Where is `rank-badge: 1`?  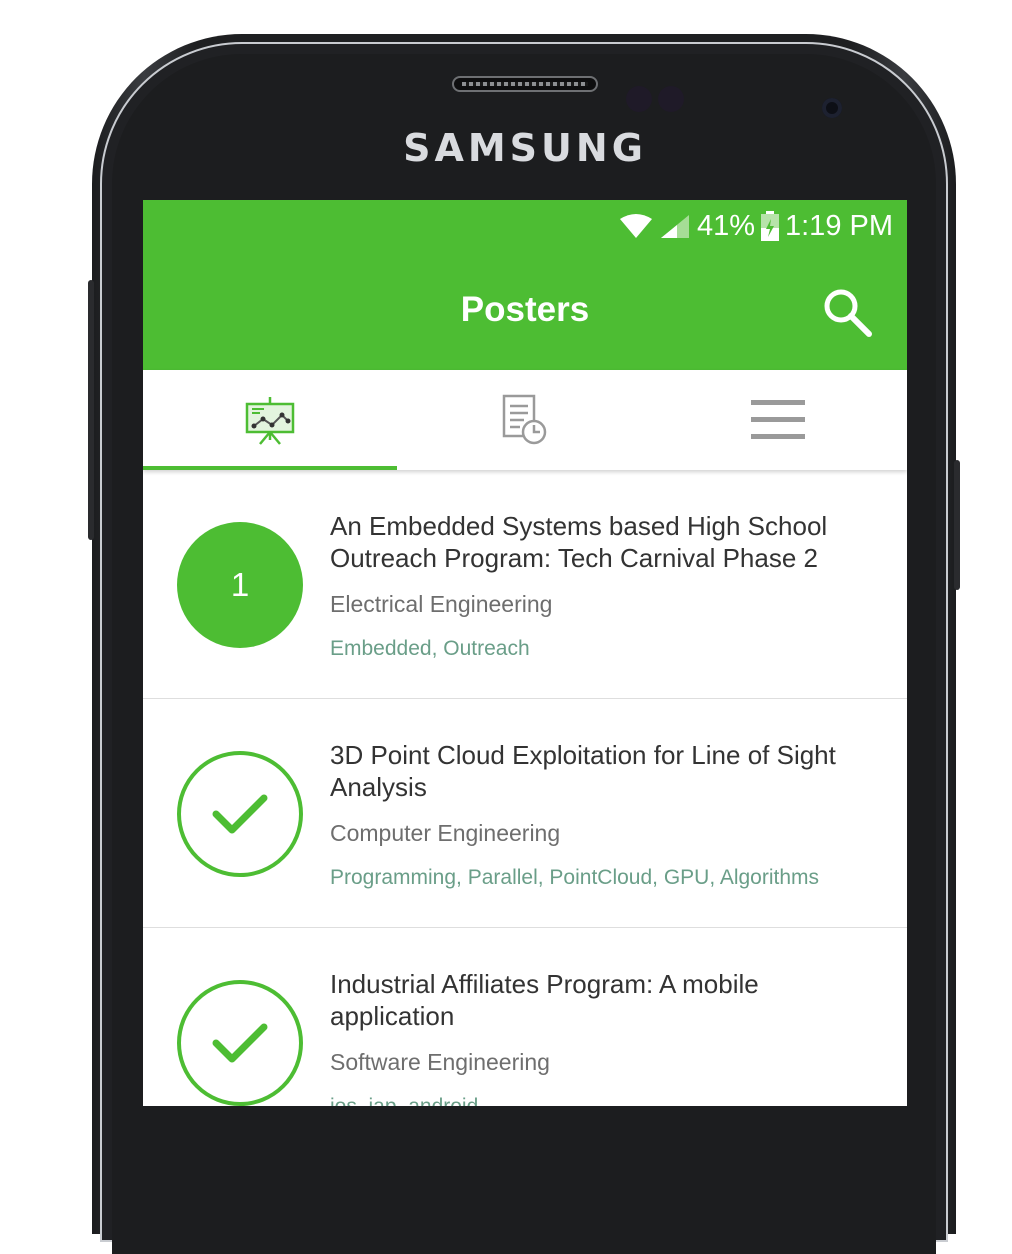
rank-badge: 1 is located at coordinates (240, 585).